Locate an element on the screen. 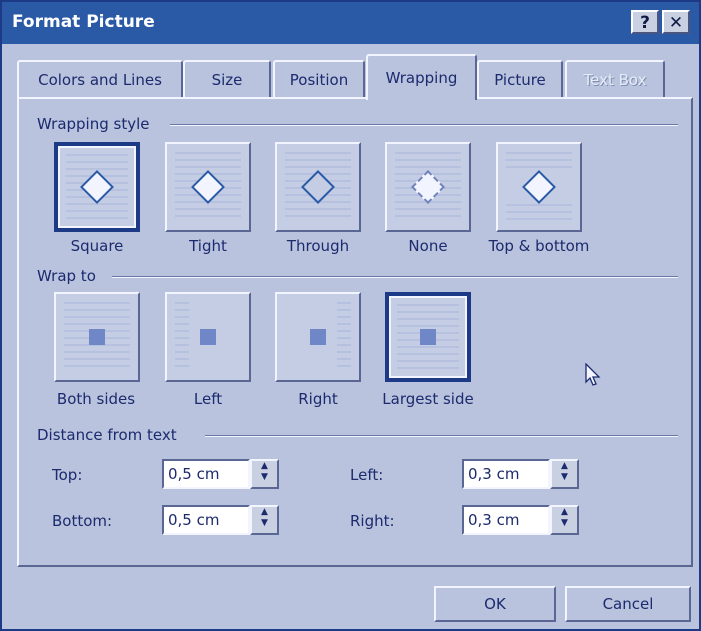  right-spinner: 0,3 cm ▲ ▼ is located at coordinates (520, 520).